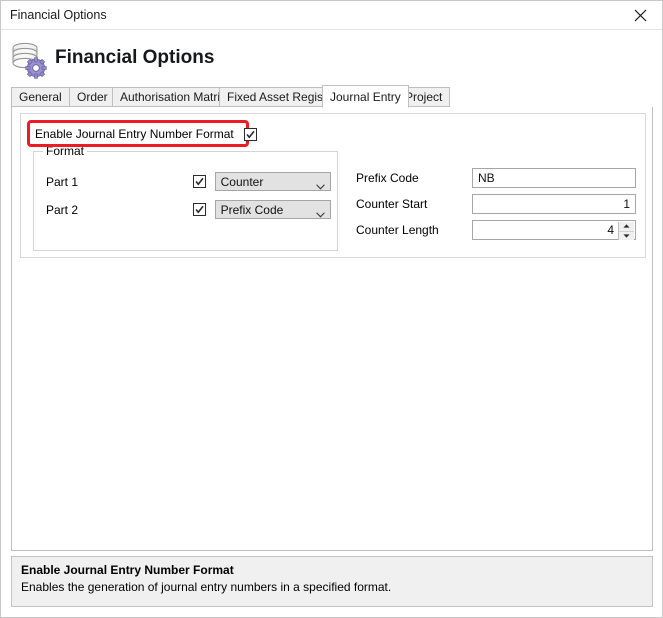 Image resolution: width=663 pixels, height=618 pixels. I want to click on part-2-value: Prefix Code, so click(252, 209).